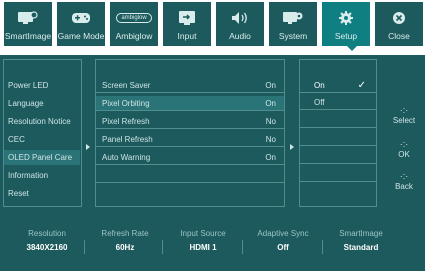 The width and height of the screenshot is (425, 271). Describe the element at coordinates (28, 18) in the screenshot. I see `smartimage-icon` at that location.